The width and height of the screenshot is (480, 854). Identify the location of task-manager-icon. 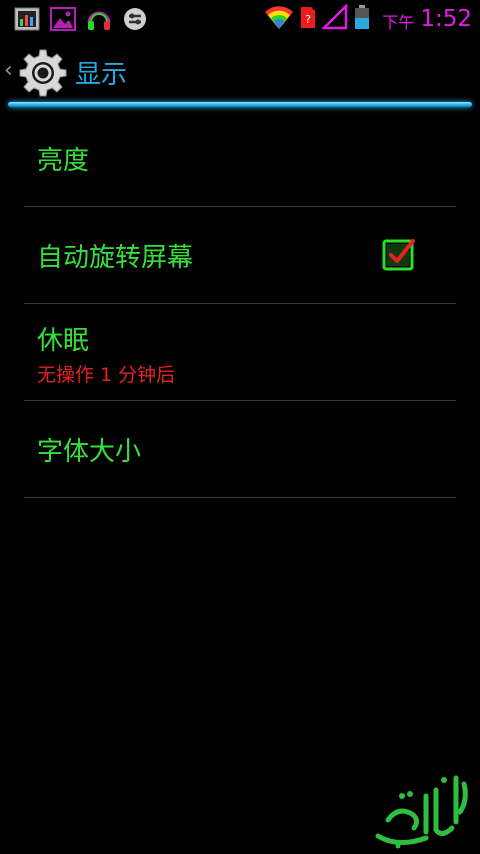
(27, 19).